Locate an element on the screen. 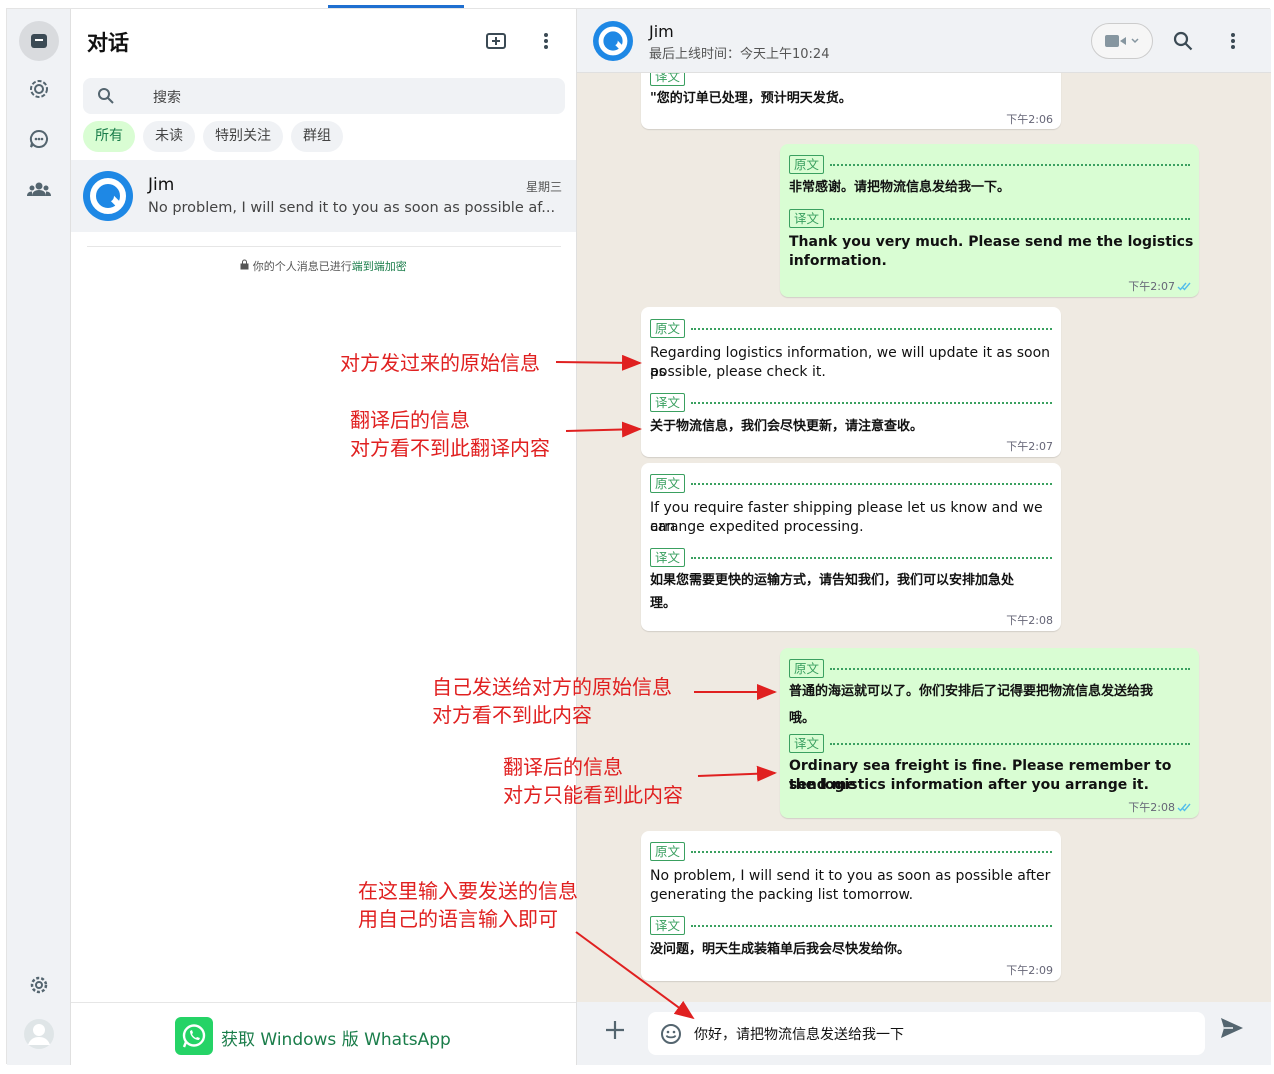 The width and height of the screenshot is (1274, 1074). contact-name: Jim is located at coordinates (661, 31).